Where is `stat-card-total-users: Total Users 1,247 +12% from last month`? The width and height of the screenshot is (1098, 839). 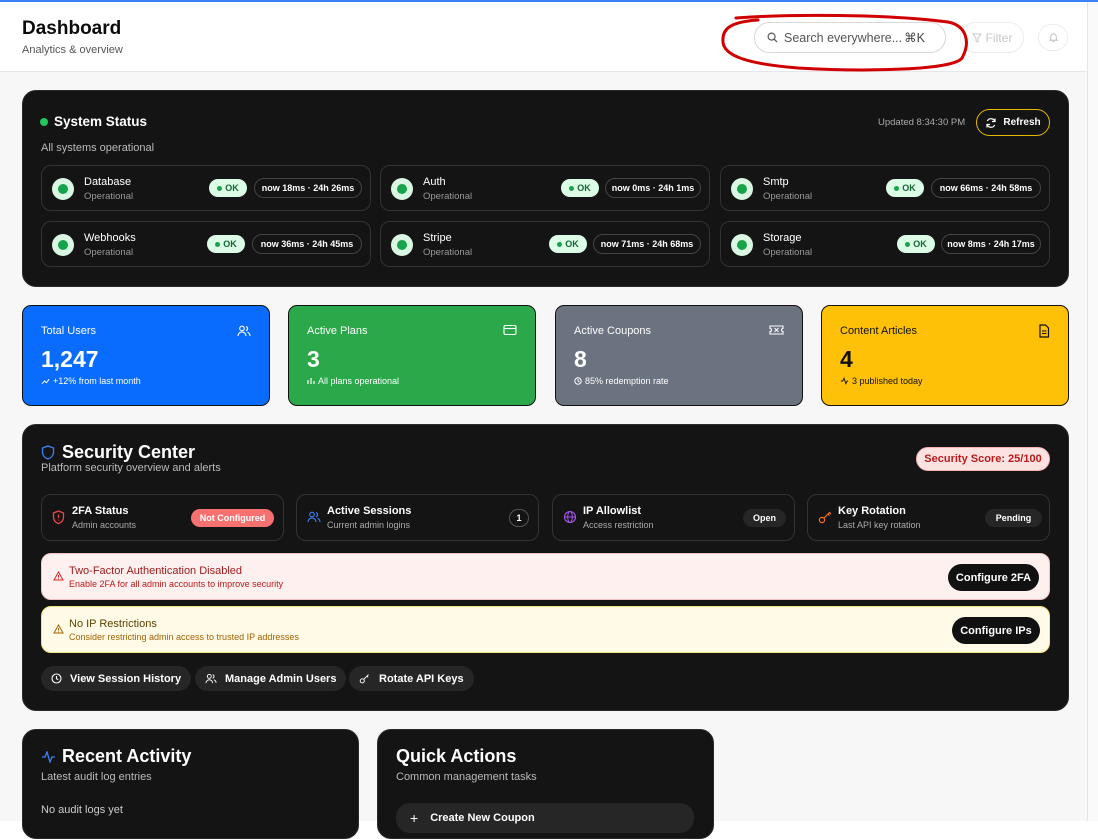
stat-card-total-users: Total Users 1,247 +12% from last month is located at coordinates (146, 355).